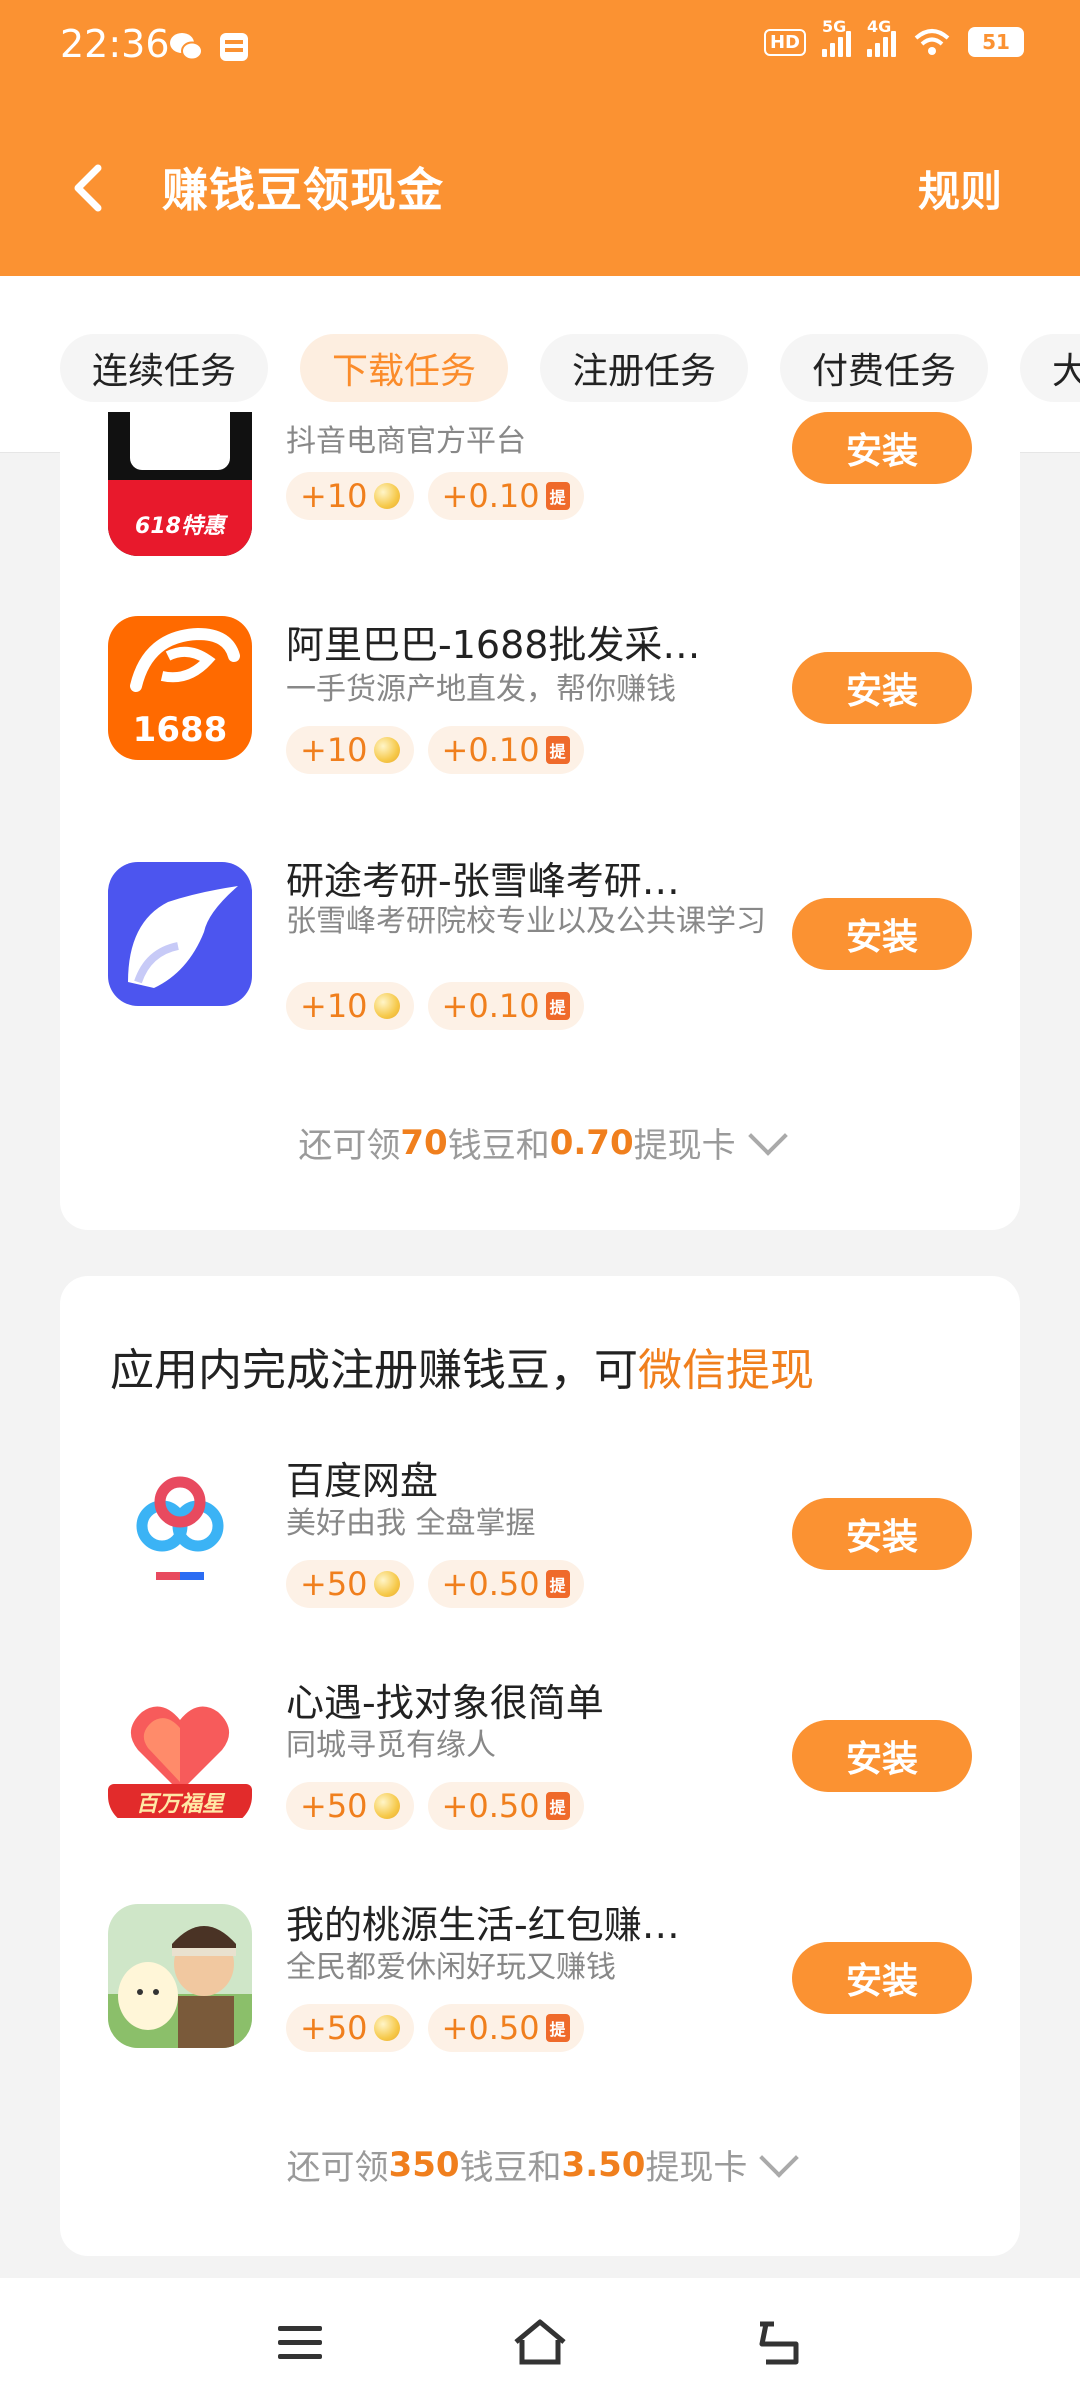 The image size is (1080, 2404). What do you see at coordinates (540, 1542) in the screenshot?
I see `list-item: 百度网盘 美好由我 全盘掌握 +50 +0.50 提 安装` at bounding box center [540, 1542].